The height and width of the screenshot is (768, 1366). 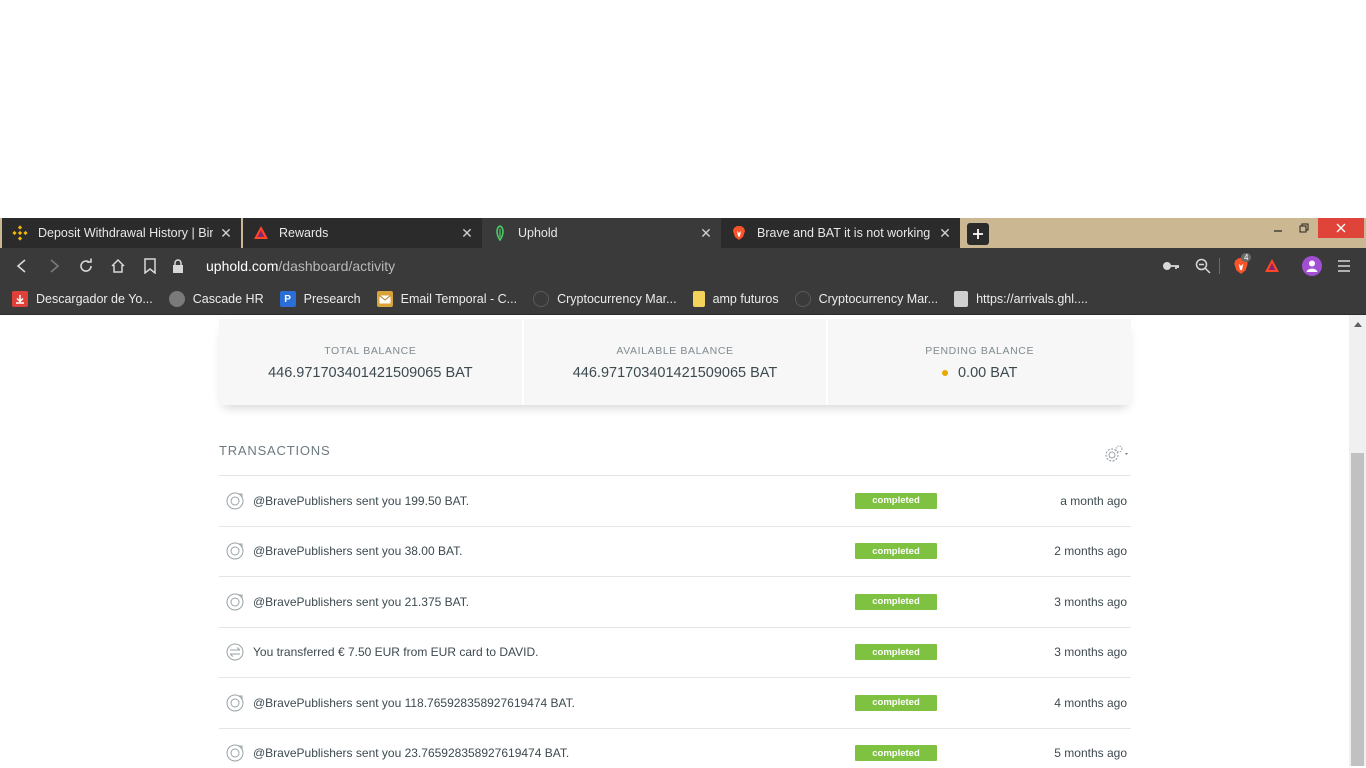 What do you see at coordinates (961, 299) in the screenshot?
I see `document-icon` at bounding box center [961, 299].